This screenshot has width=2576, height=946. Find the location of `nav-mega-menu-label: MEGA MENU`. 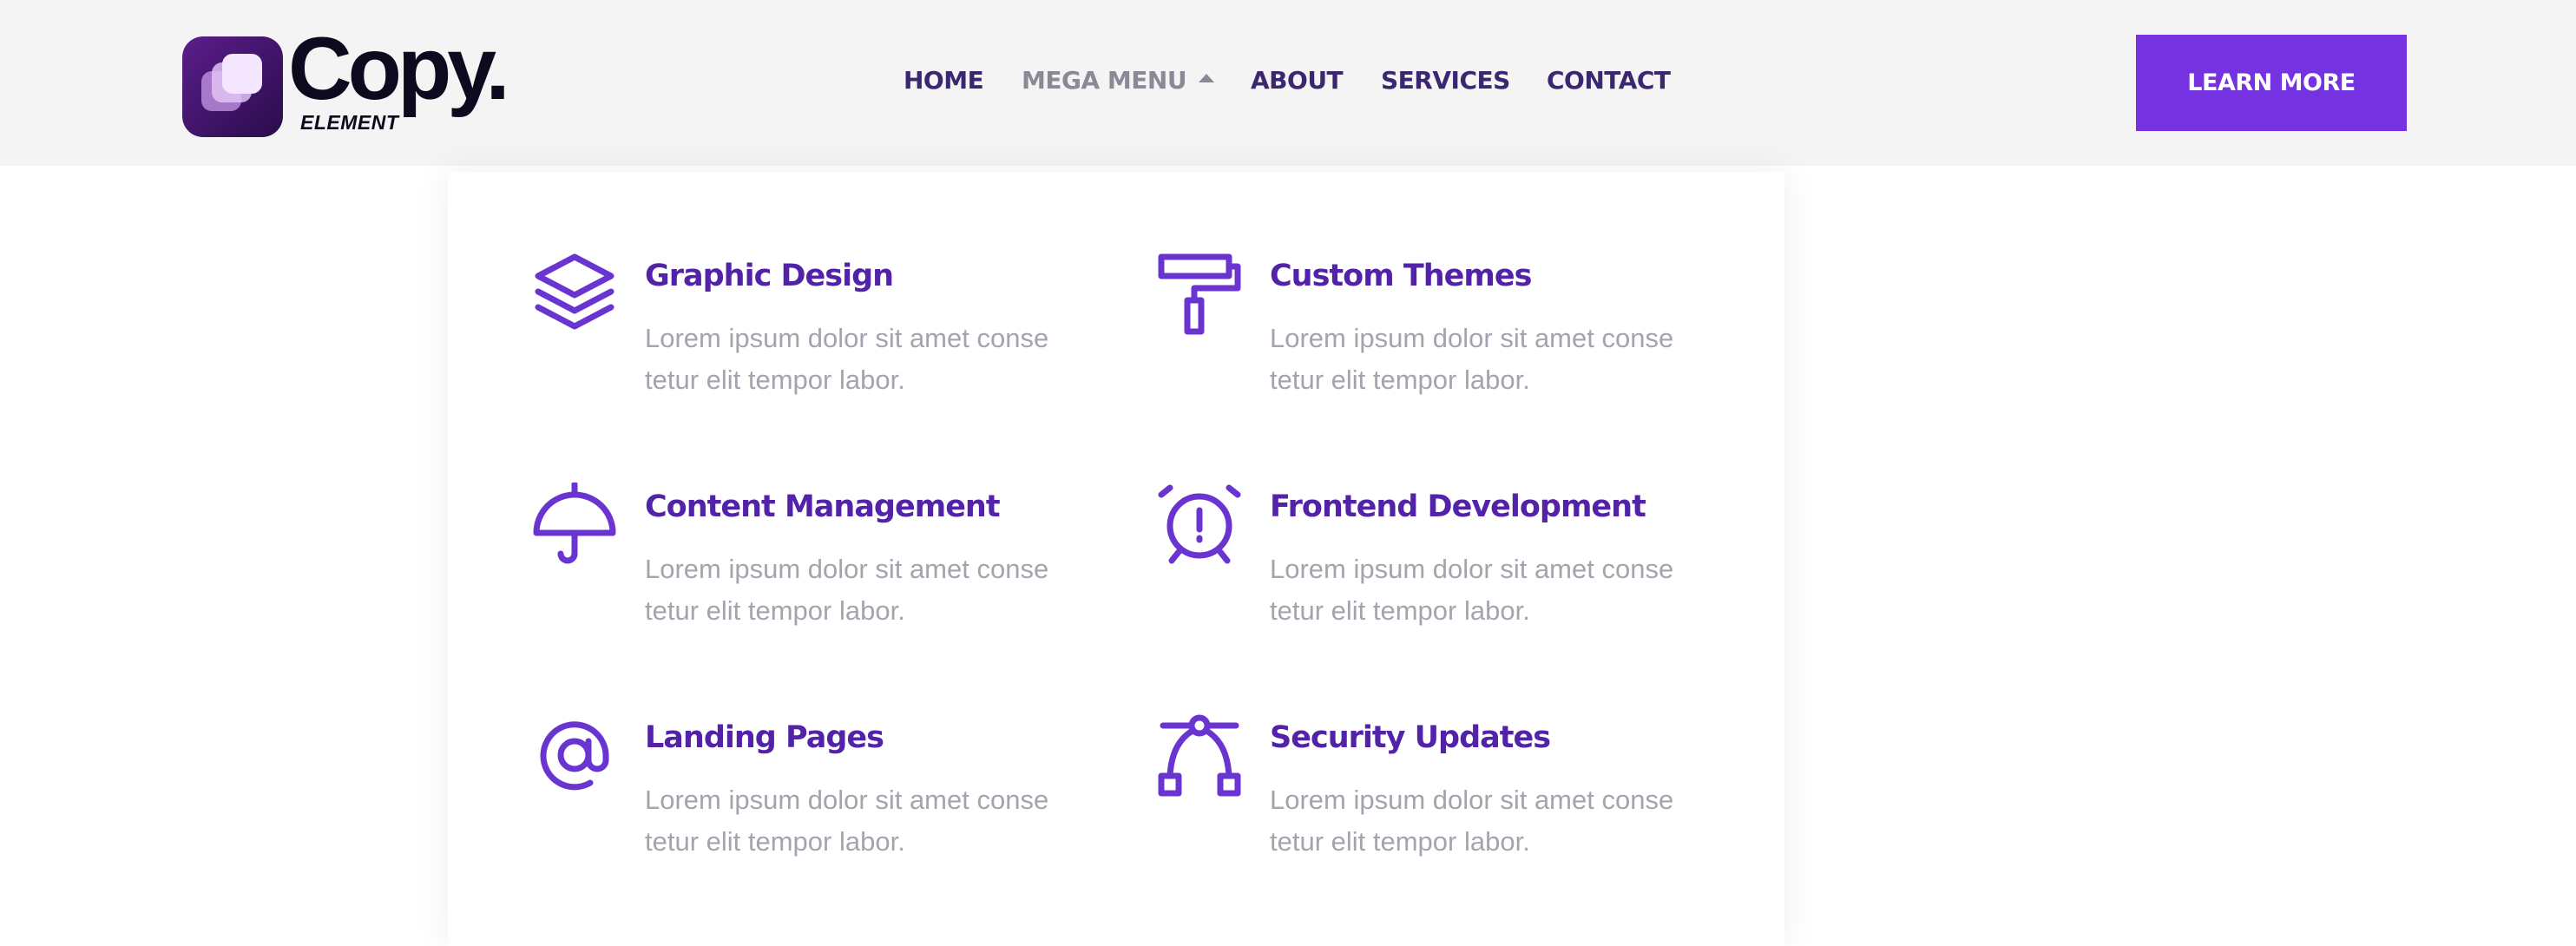

nav-mega-menu-label: MEGA MENU is located at coordinates (1104, 80).